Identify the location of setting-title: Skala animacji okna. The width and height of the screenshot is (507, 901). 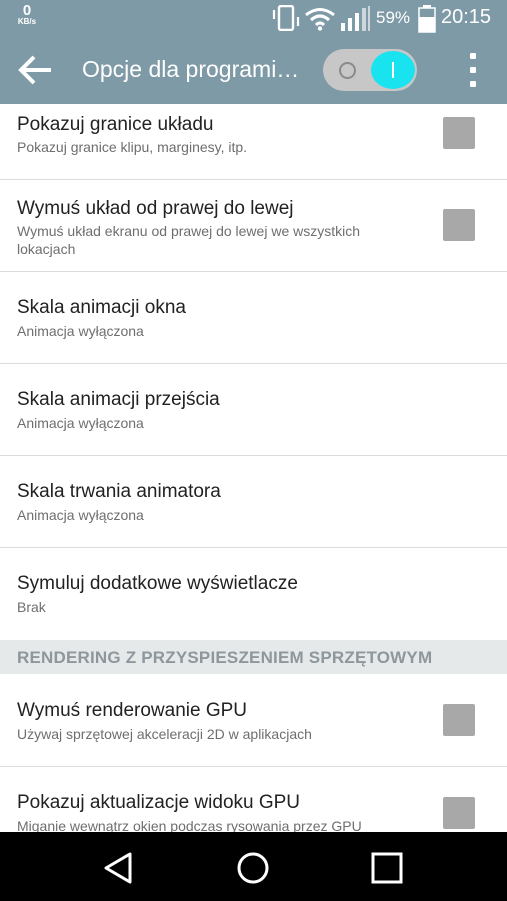
(101, 307).